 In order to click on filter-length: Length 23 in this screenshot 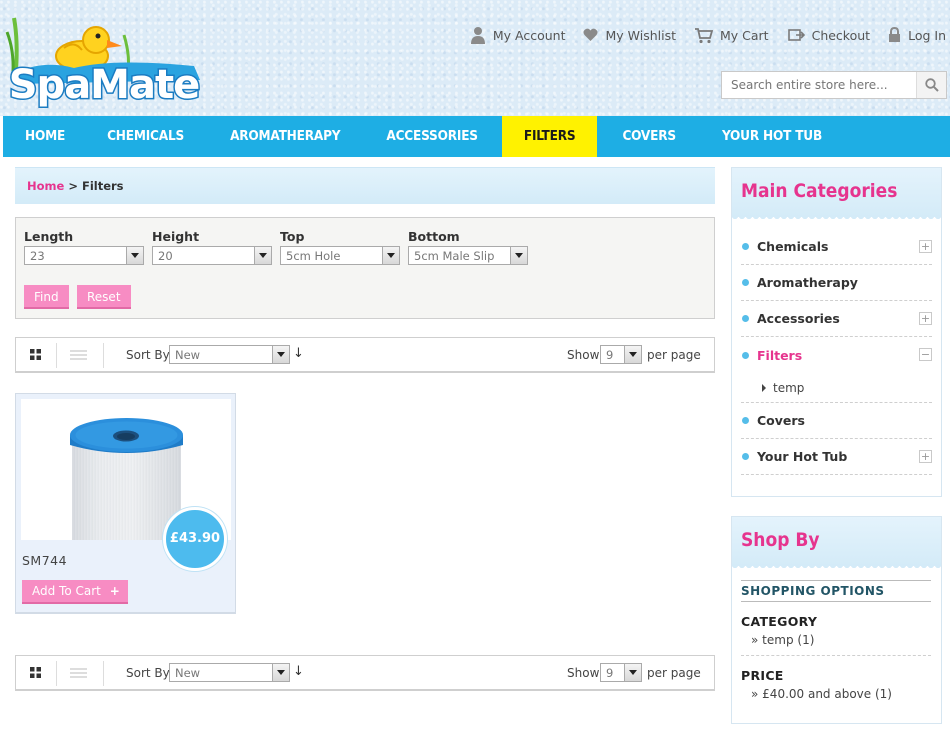, I will do `click(84, 247)`.